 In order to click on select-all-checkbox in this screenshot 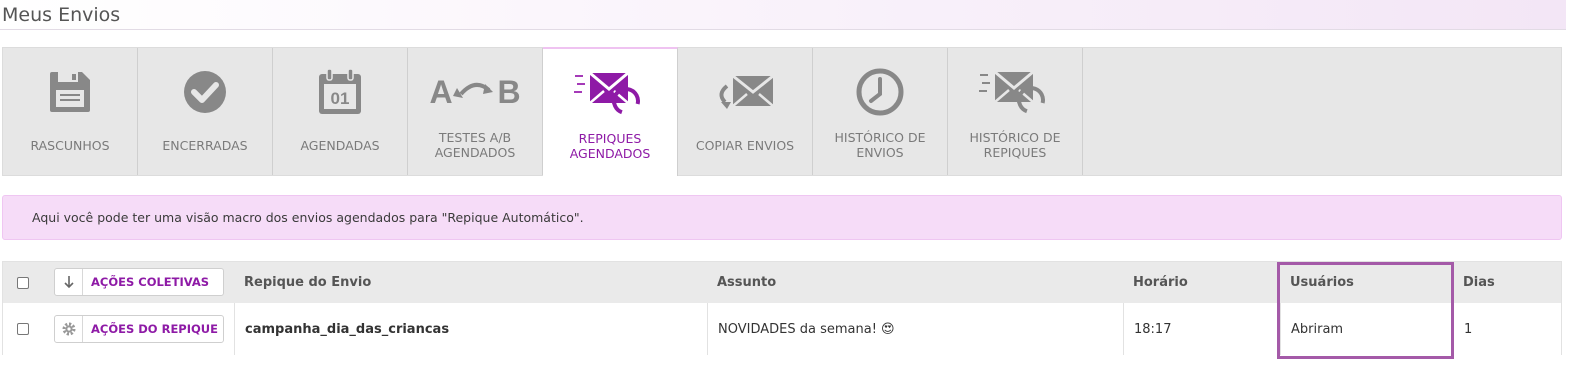, I will do `click(23, 282)`.